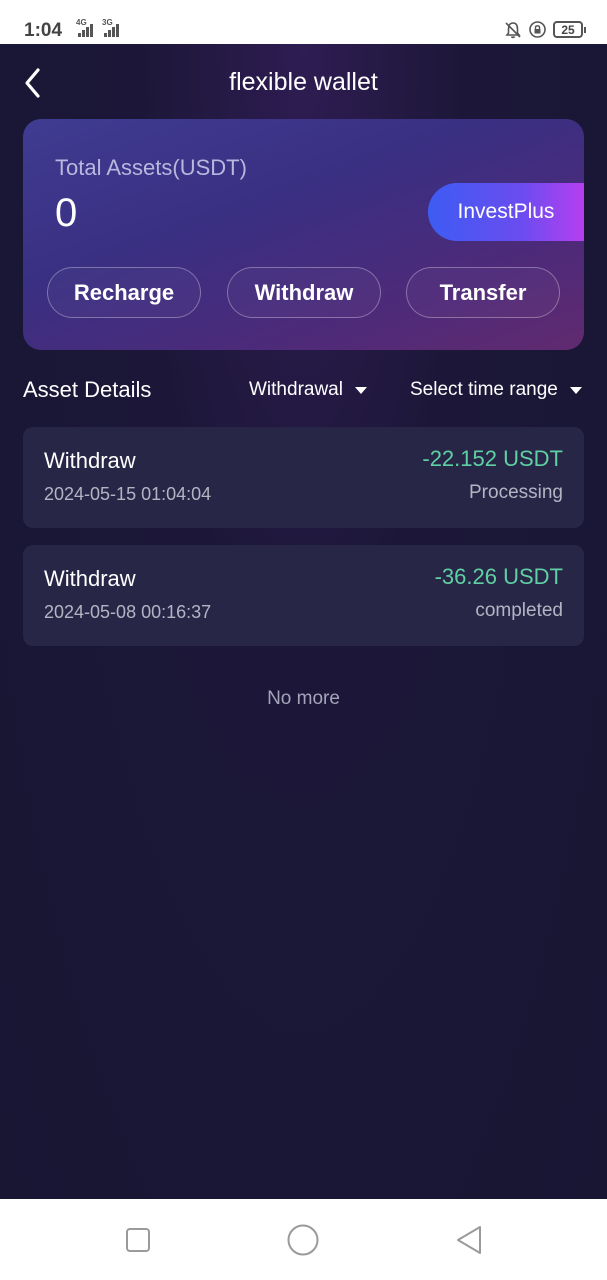  I want to click on record-status: completed, so click(519, 610).